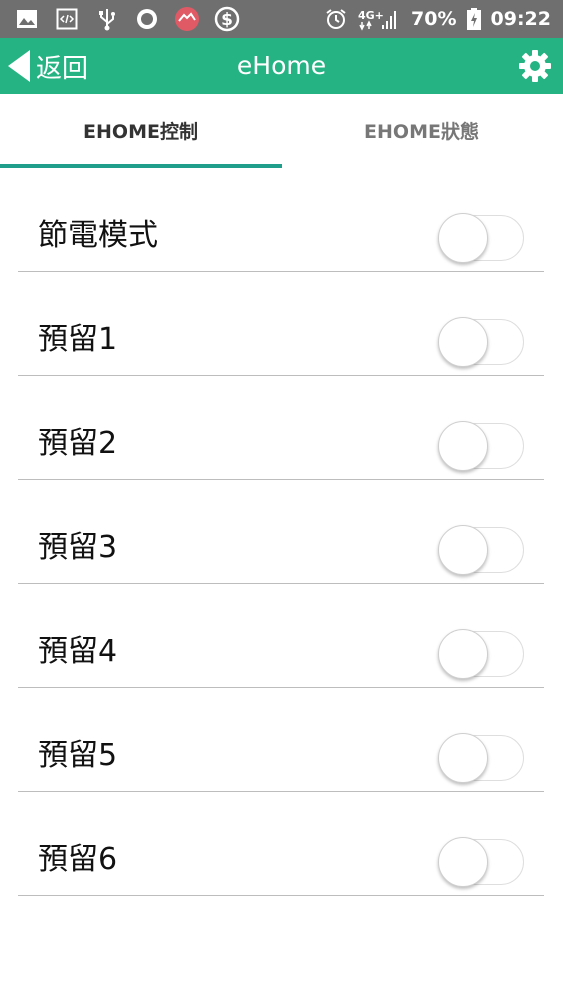 This screenshot has height=1000, width=563. I want to click on row-label: 預留5, so click(78, 755).